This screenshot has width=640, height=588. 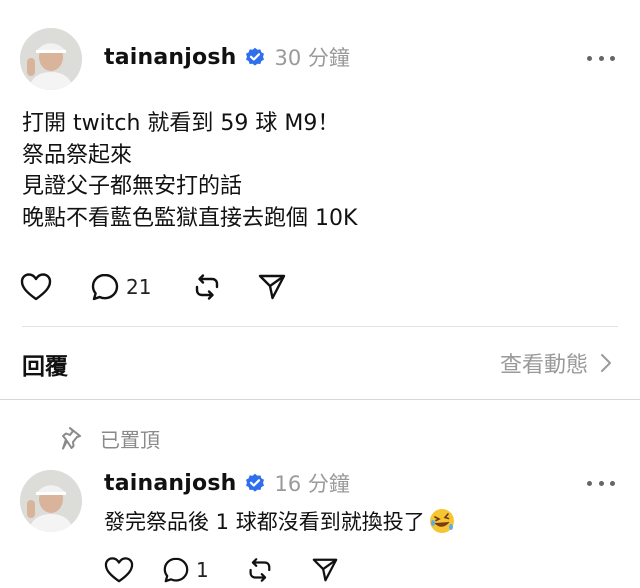 What do you see at coordinates (51, 501) in the screenshot?
I see `reply-avatar` at bounding box center [51, 501].